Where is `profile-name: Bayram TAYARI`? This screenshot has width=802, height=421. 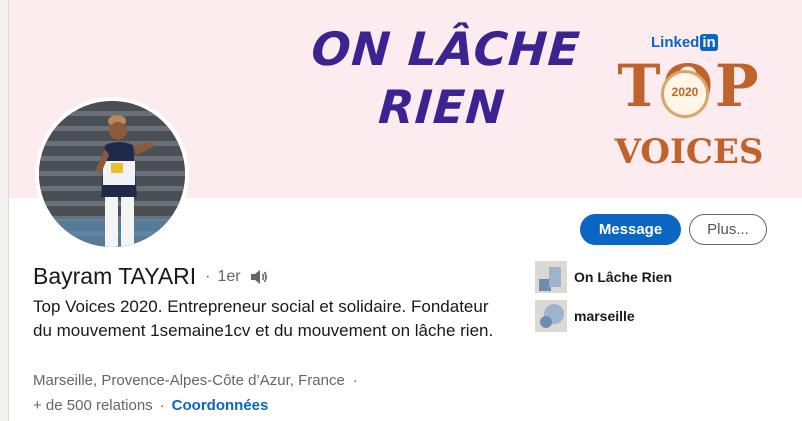
profile-name: Bayram TAYARI is located at coordinates (115, 276).